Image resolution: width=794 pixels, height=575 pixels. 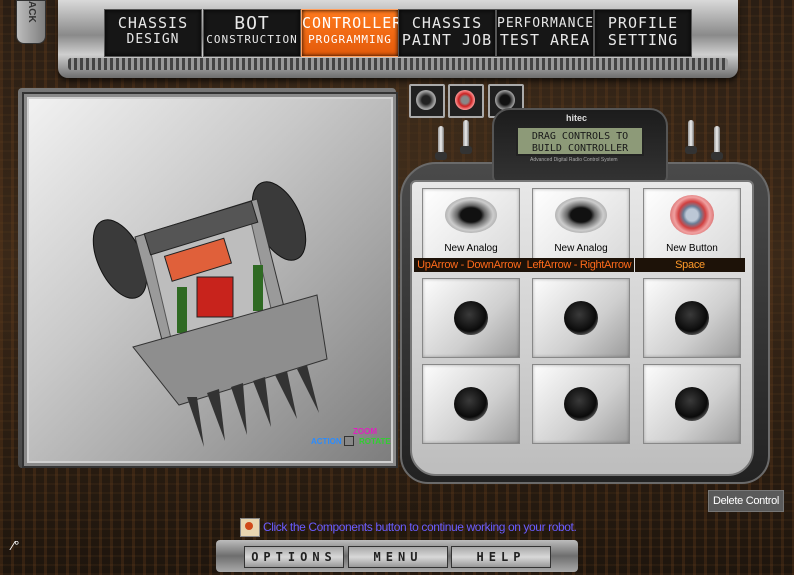 What do you see at coordinates (349, 441) in the screenshot?
I see `legend-center-icon` at bounding box center [349, 441].